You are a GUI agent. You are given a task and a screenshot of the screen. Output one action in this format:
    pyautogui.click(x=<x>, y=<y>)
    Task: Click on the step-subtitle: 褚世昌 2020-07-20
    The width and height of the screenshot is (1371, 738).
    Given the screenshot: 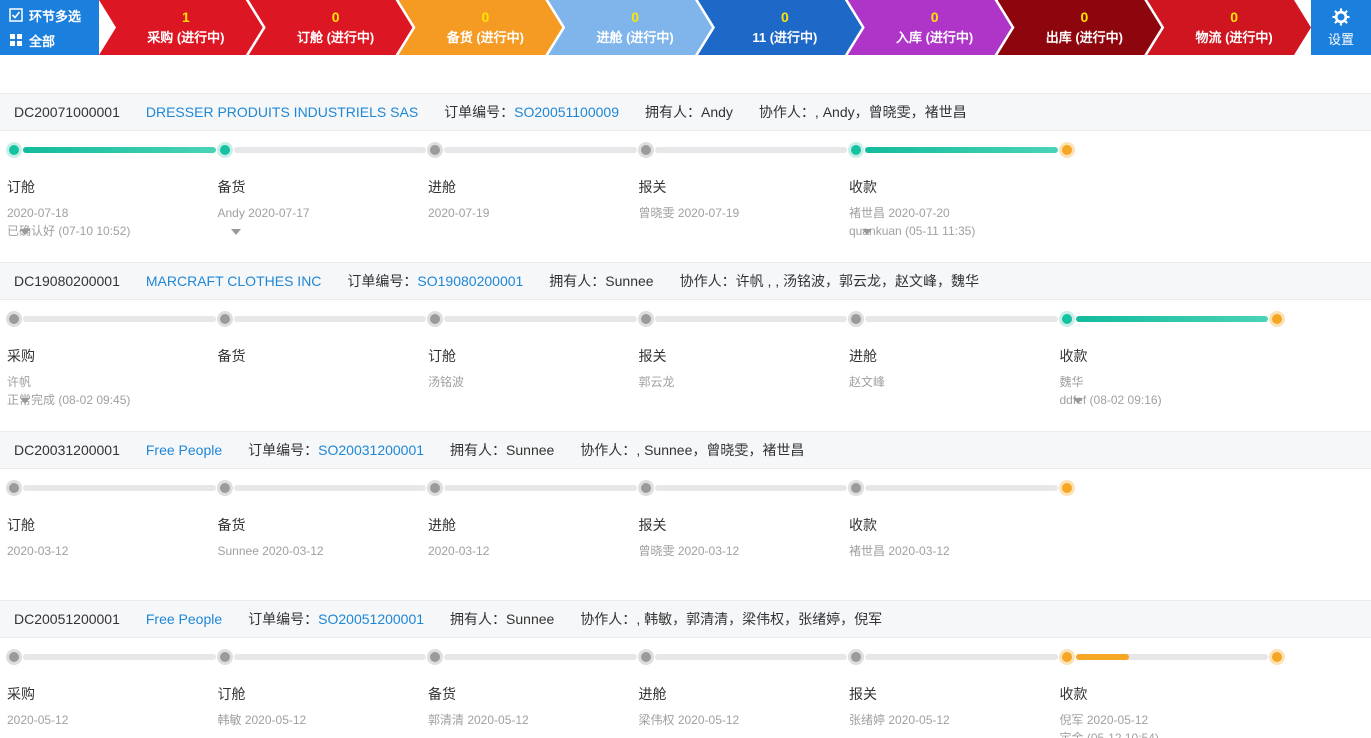 What is the action you would take?
    pyautogui.click(x=899, y=213)
    